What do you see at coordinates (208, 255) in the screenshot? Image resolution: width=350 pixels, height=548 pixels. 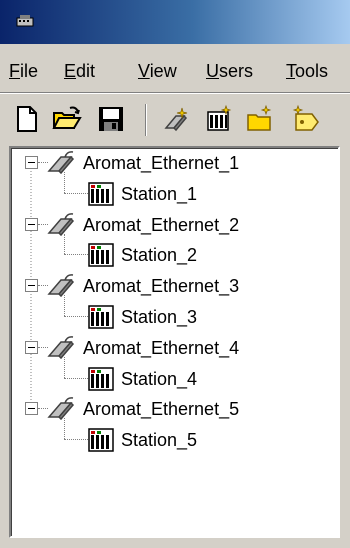 I see `tree-device-item: Station_2` at bounding box center [208, 255].